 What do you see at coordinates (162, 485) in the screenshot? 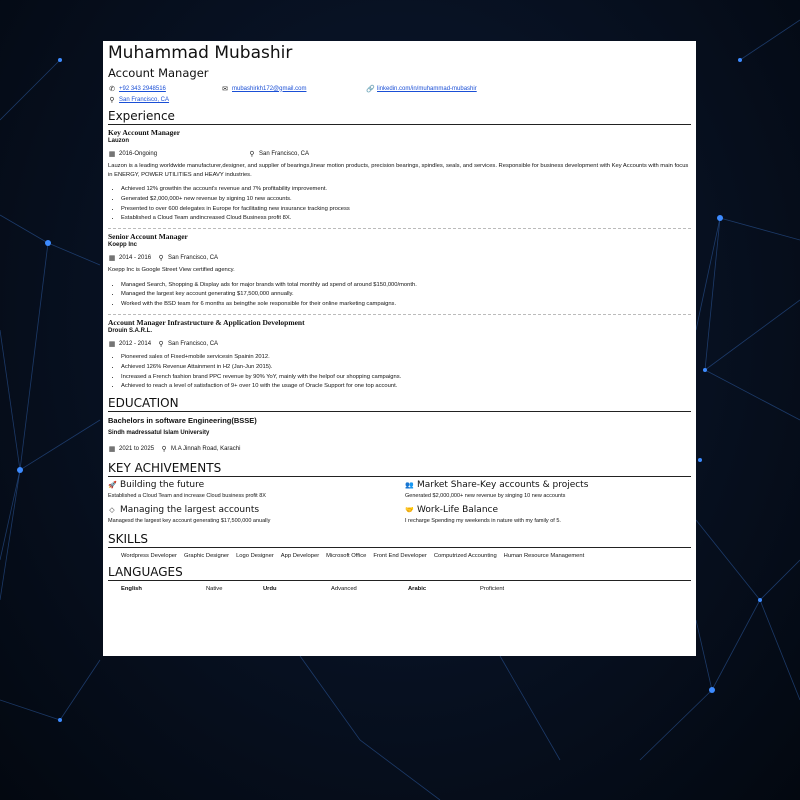
I see `key-achievement-title: Building the future` at bounding box center [162, 485].